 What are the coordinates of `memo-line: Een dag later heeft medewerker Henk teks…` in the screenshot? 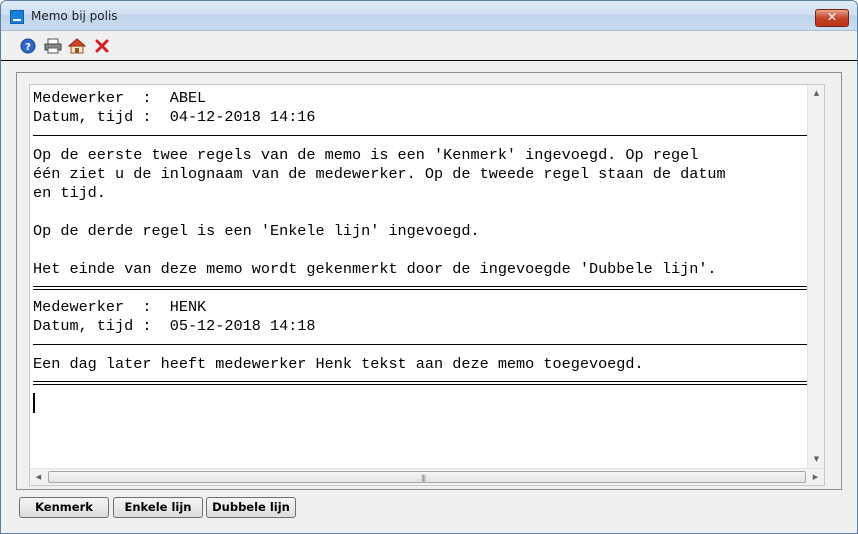 It's located at (338, 364).